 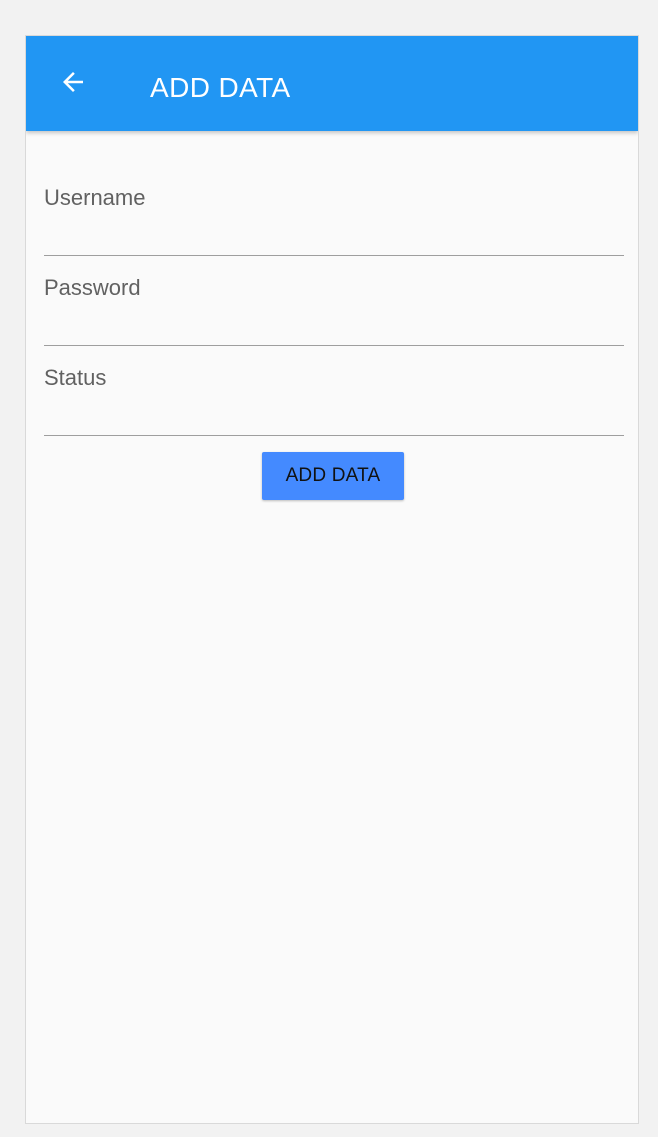 I want to click on add-data-button: ADD DATA, so click(x=333, y=476).